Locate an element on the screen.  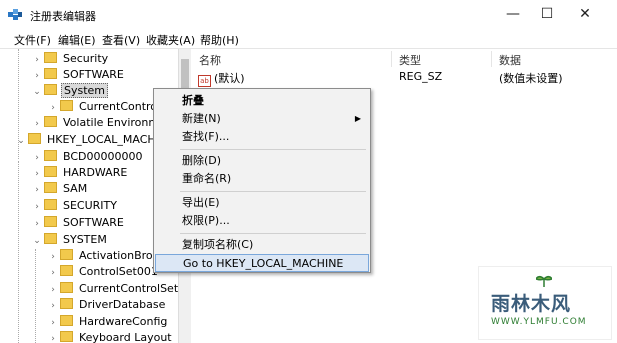
title-bar: 注册表编辑器 — ☐ ✕ is located at coordinates (308, 15).